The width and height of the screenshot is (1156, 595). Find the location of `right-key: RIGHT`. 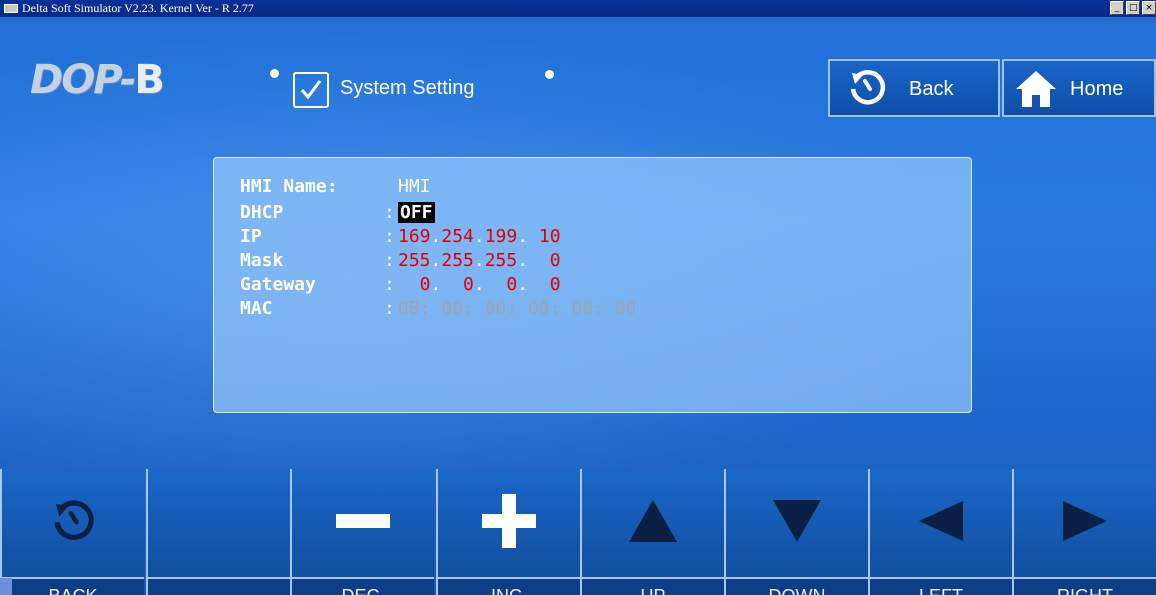

right-key: RIGHT is located at coordinates (1084, 532).